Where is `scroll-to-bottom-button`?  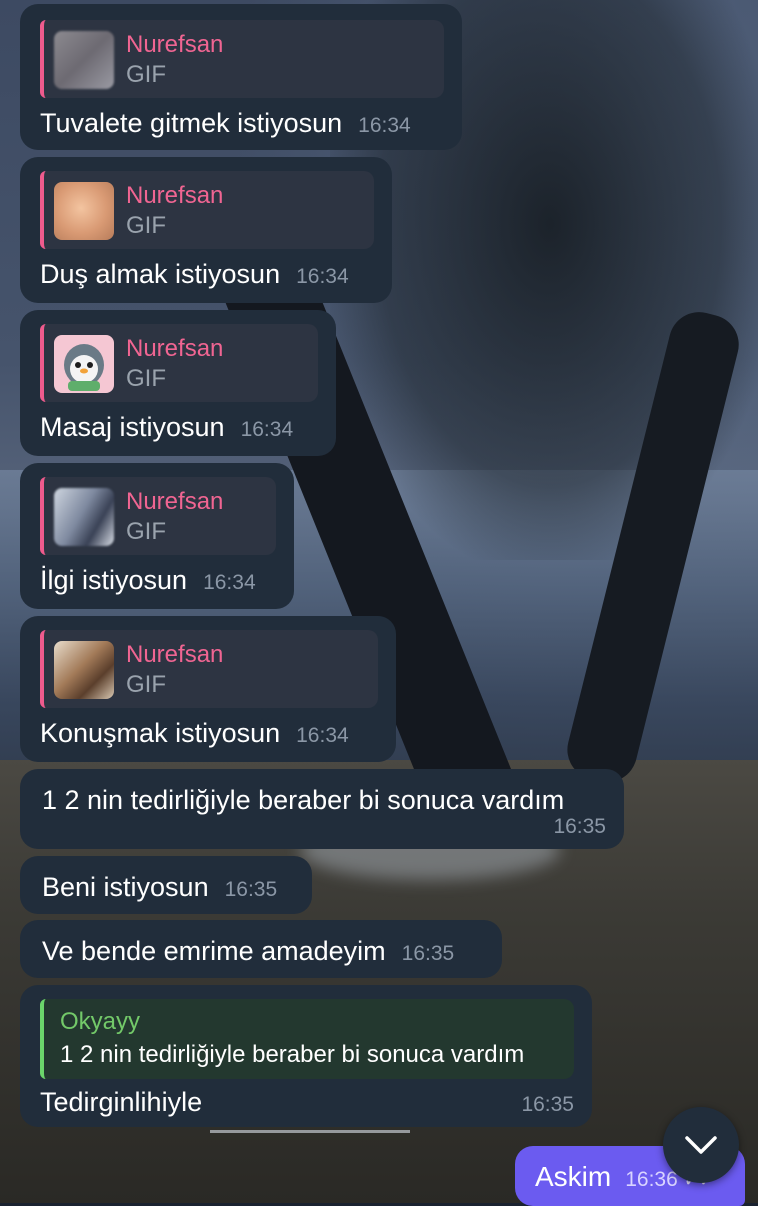 scroll-to-bottom-button is located at coordinates (701, 1145).